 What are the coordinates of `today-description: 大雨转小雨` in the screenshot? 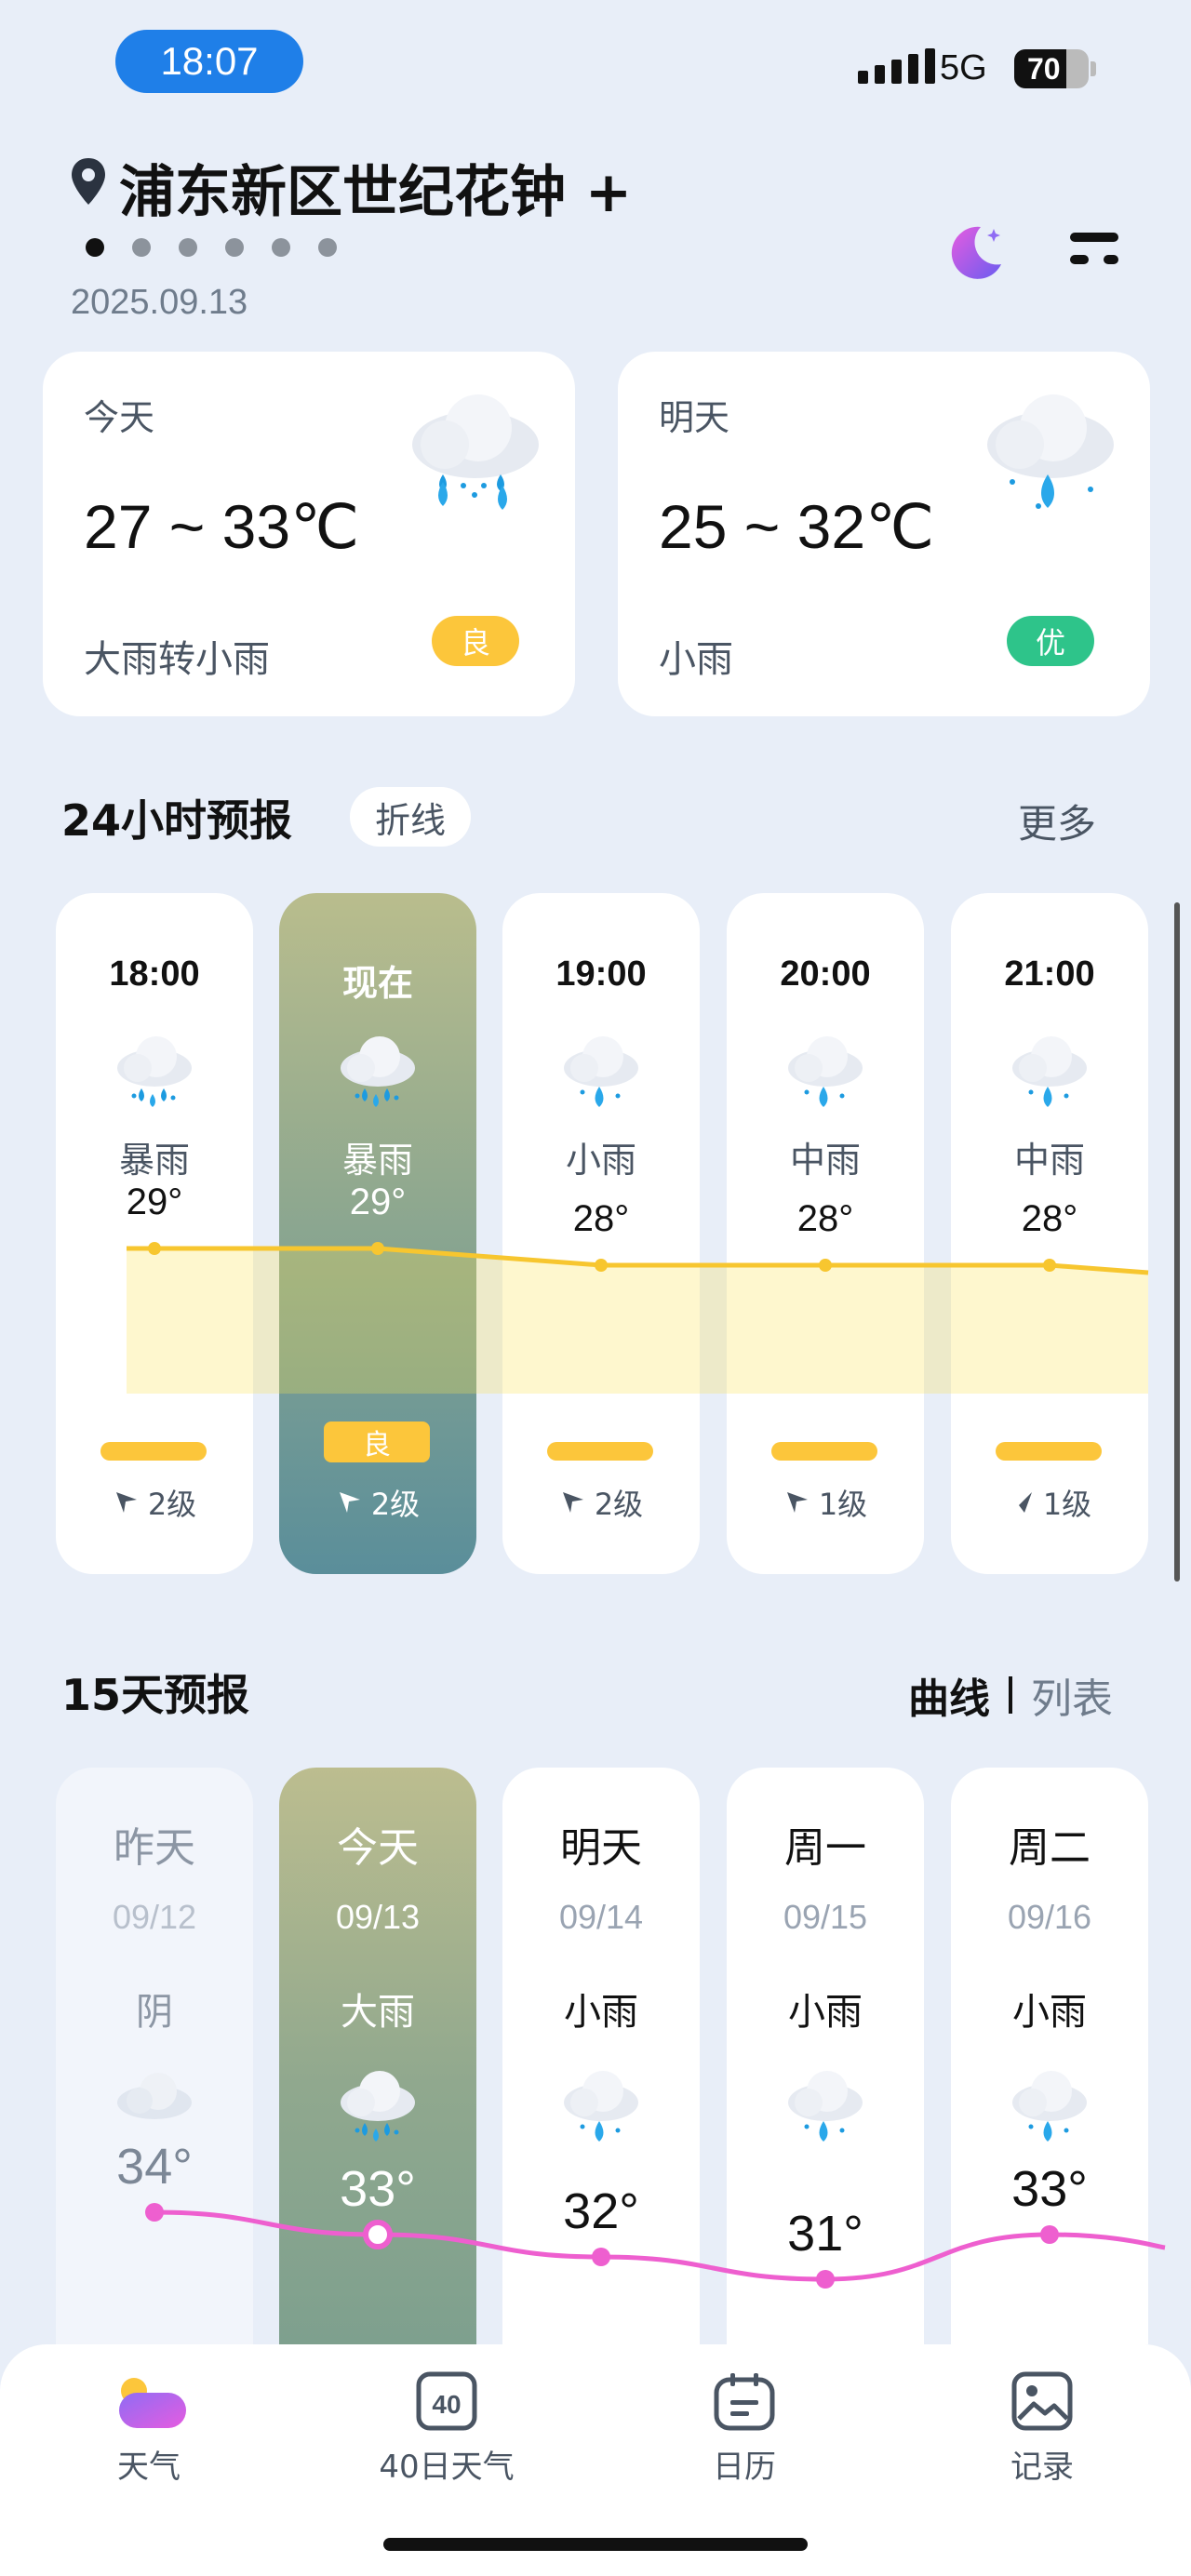 It's located at (177, 659).